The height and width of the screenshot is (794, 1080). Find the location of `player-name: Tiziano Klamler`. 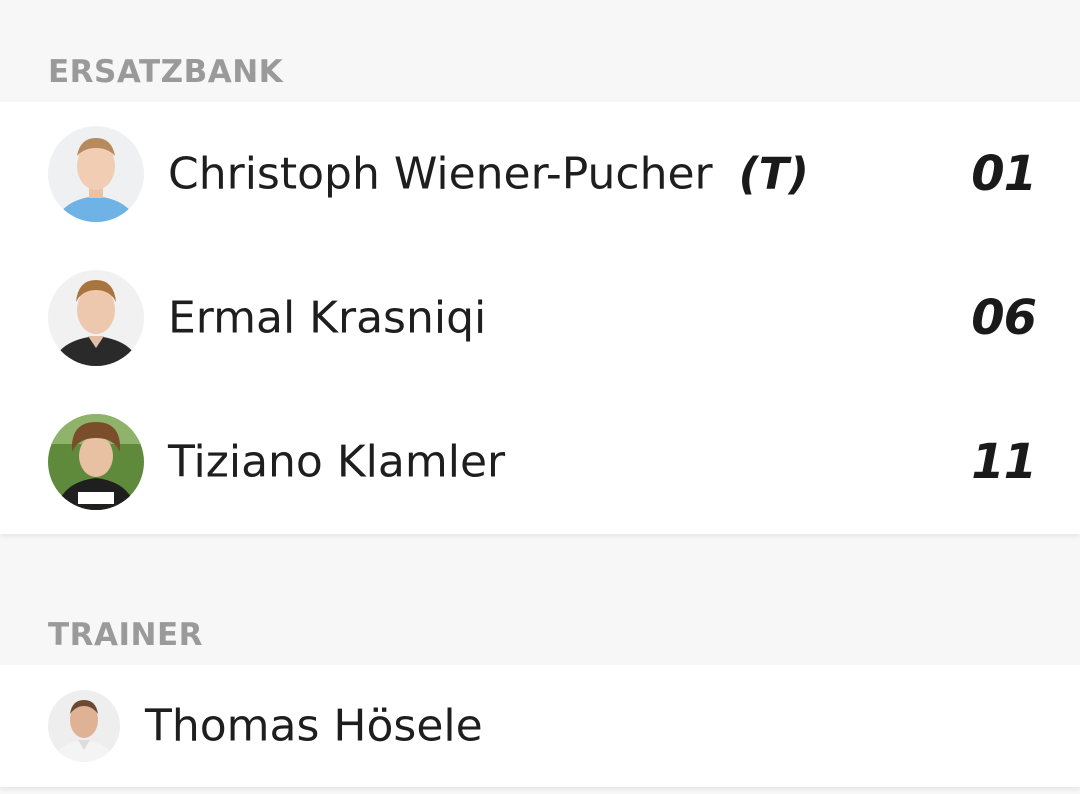

player-name: Tiziano Klamler is located at coordinates (337, 462).